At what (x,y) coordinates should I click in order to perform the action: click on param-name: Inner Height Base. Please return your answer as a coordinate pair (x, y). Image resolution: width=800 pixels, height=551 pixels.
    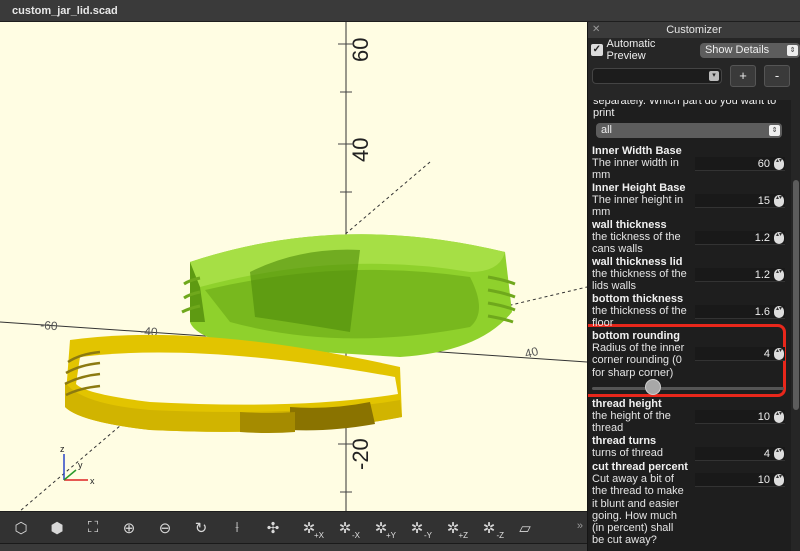
    Looking at the image, I should click on (639, 188).